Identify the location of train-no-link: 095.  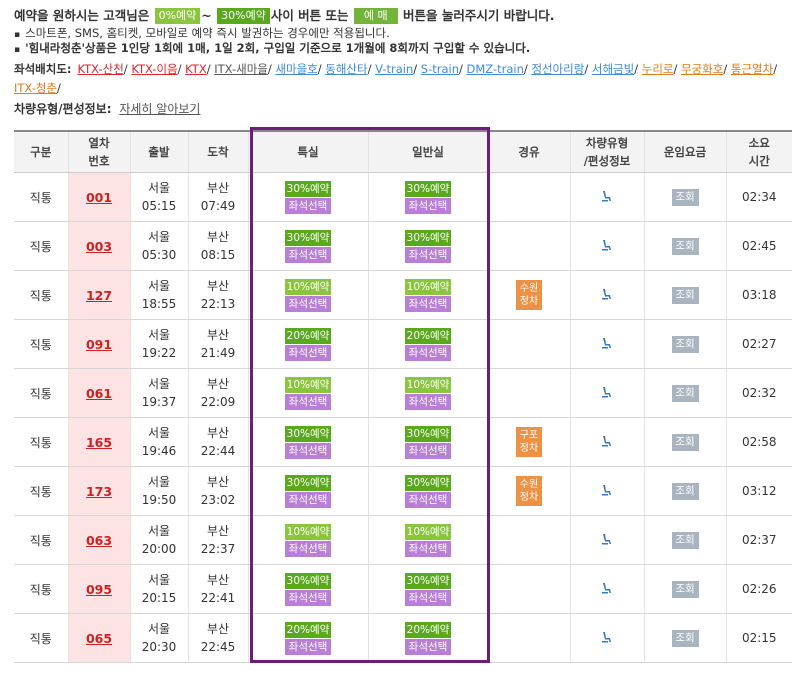
(99, 589).